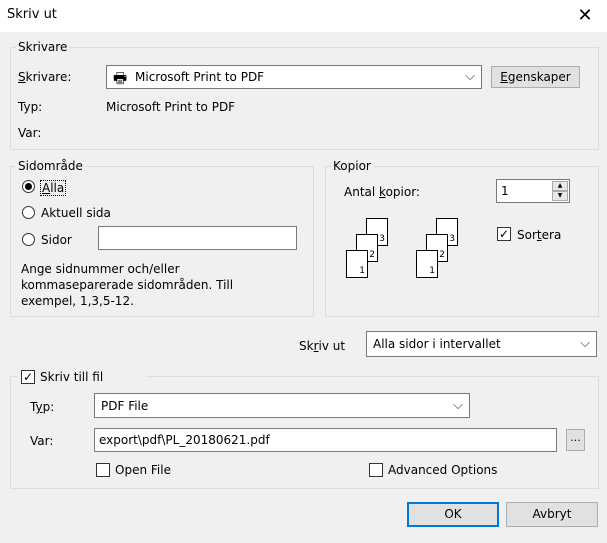 Image resolution: width=607 pixels, height=543 pixels. What do you see at coordinates (437, 344) in the screenshot?
I see `print-what-value: Alla sidor i intervallet` at bounding box center [437, 344].